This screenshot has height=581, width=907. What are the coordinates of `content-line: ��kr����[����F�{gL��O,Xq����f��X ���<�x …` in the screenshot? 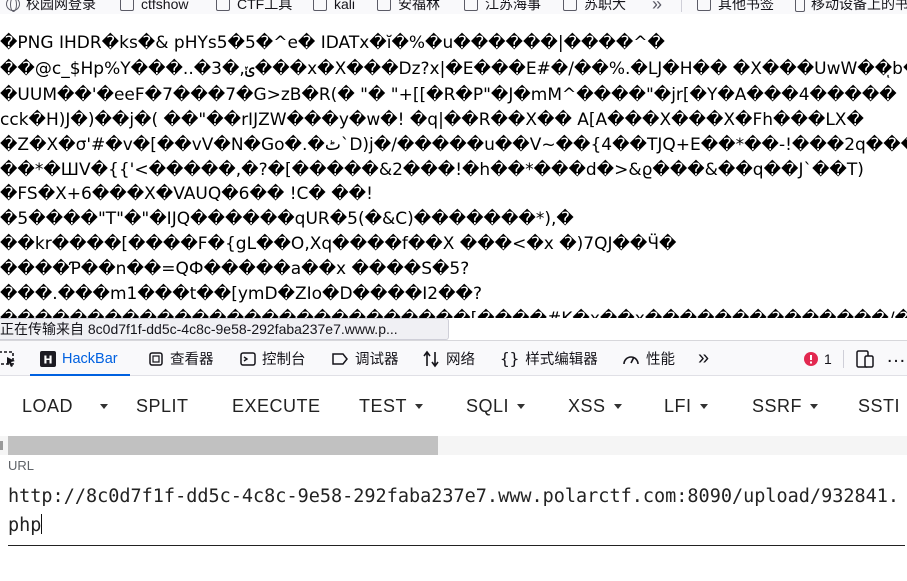 It's located at (338, 244).